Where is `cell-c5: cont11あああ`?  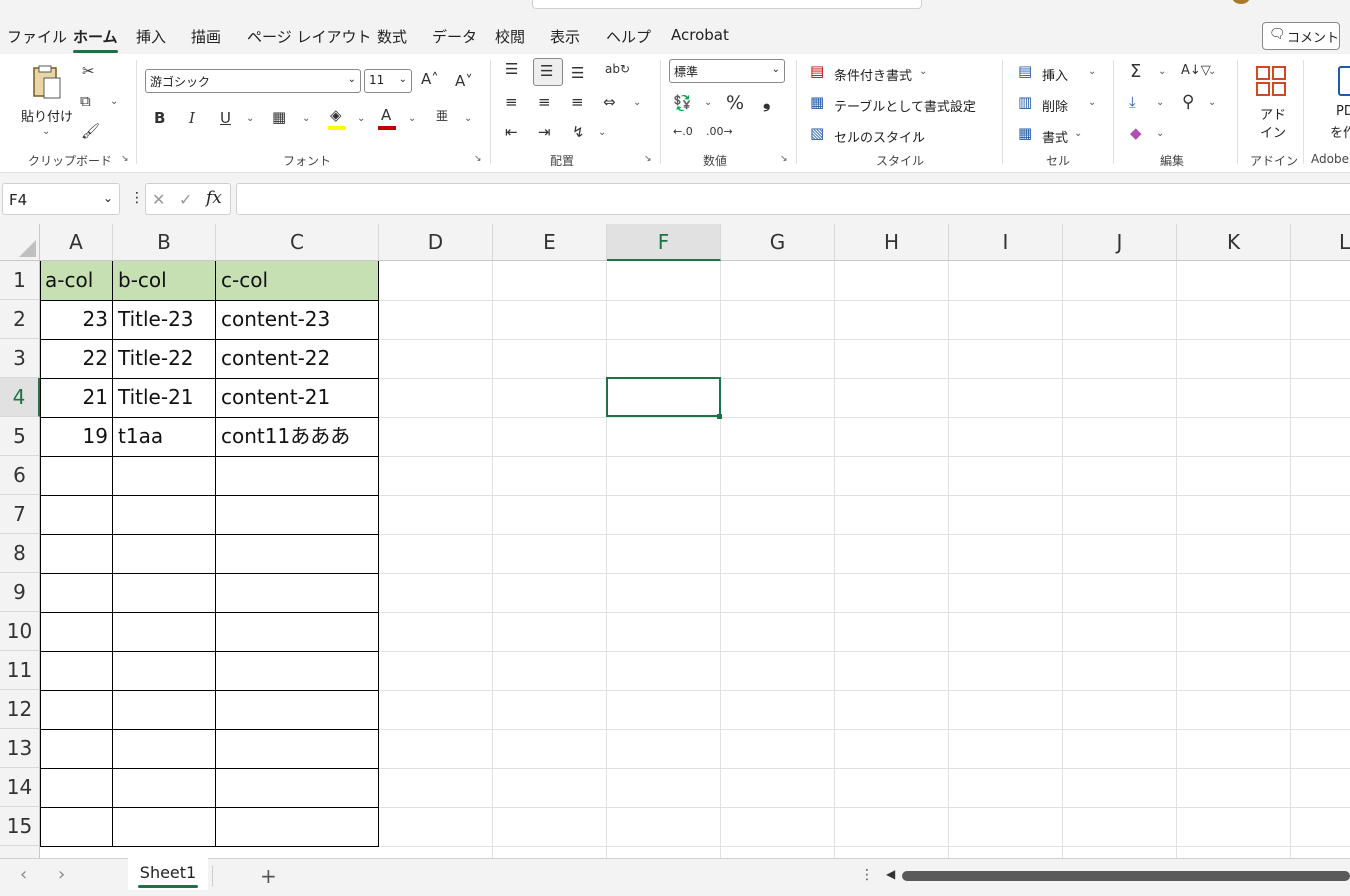
cell-c5: cont11あああ is located at coordinates (297, 436).